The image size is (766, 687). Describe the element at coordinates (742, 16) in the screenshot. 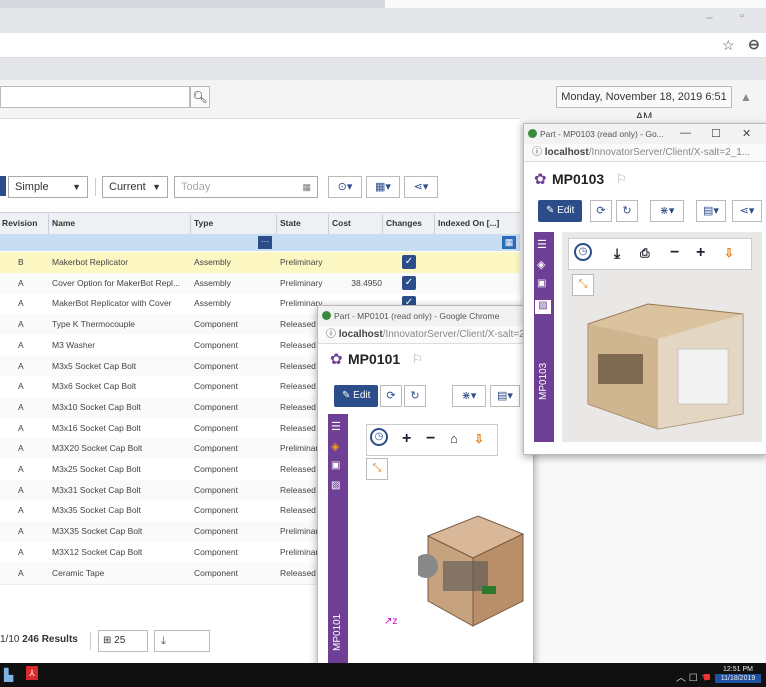

I see `maximize-button: ▫` at that location.